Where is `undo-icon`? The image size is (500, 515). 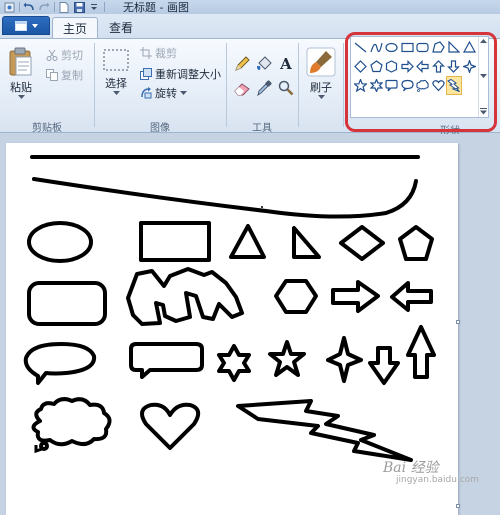 undo-icon is located at coordinates (29, 7).